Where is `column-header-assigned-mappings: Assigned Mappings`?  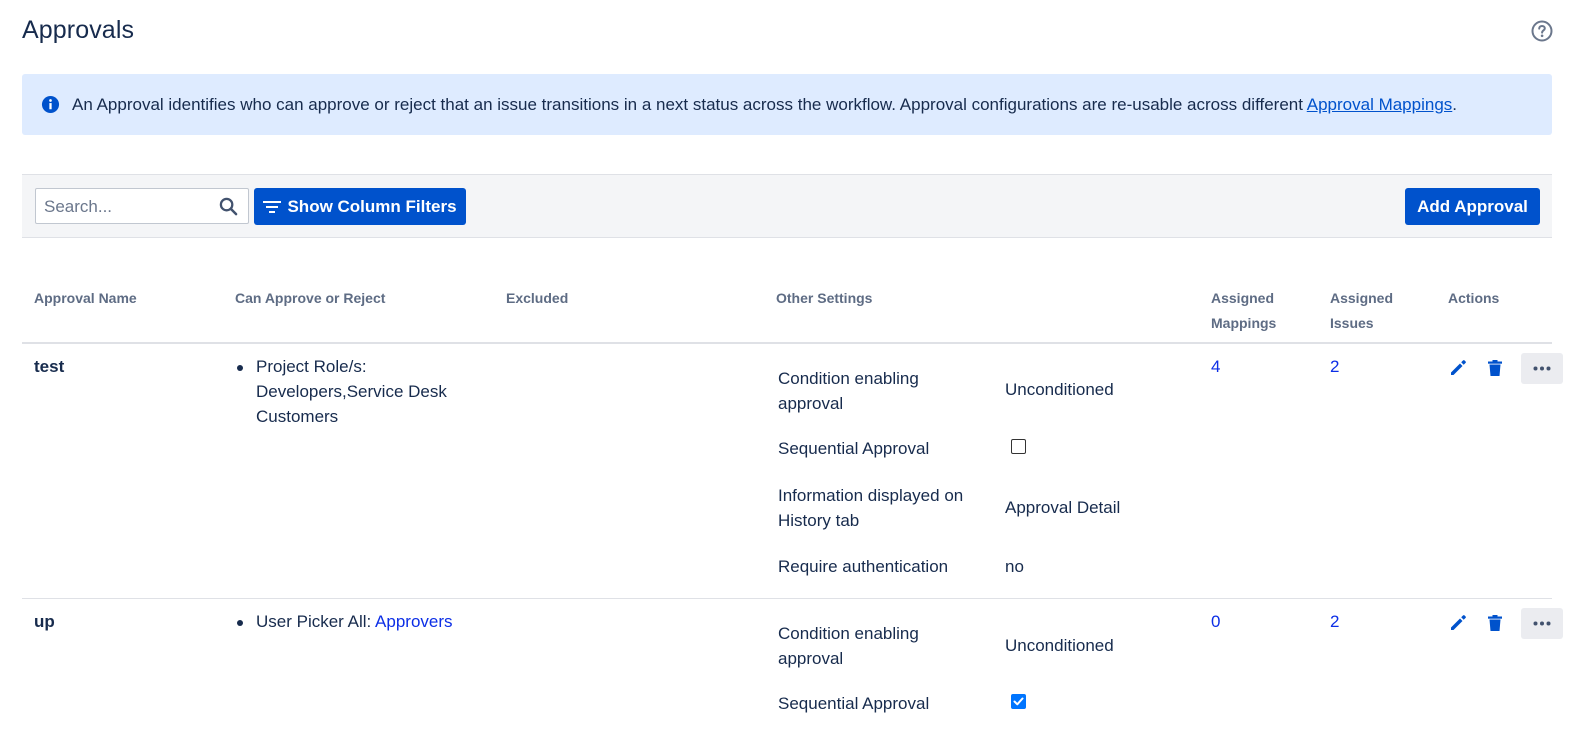 column-header-assigned-mappings: Assigned Mappings is located at coordinates (1244, 310).